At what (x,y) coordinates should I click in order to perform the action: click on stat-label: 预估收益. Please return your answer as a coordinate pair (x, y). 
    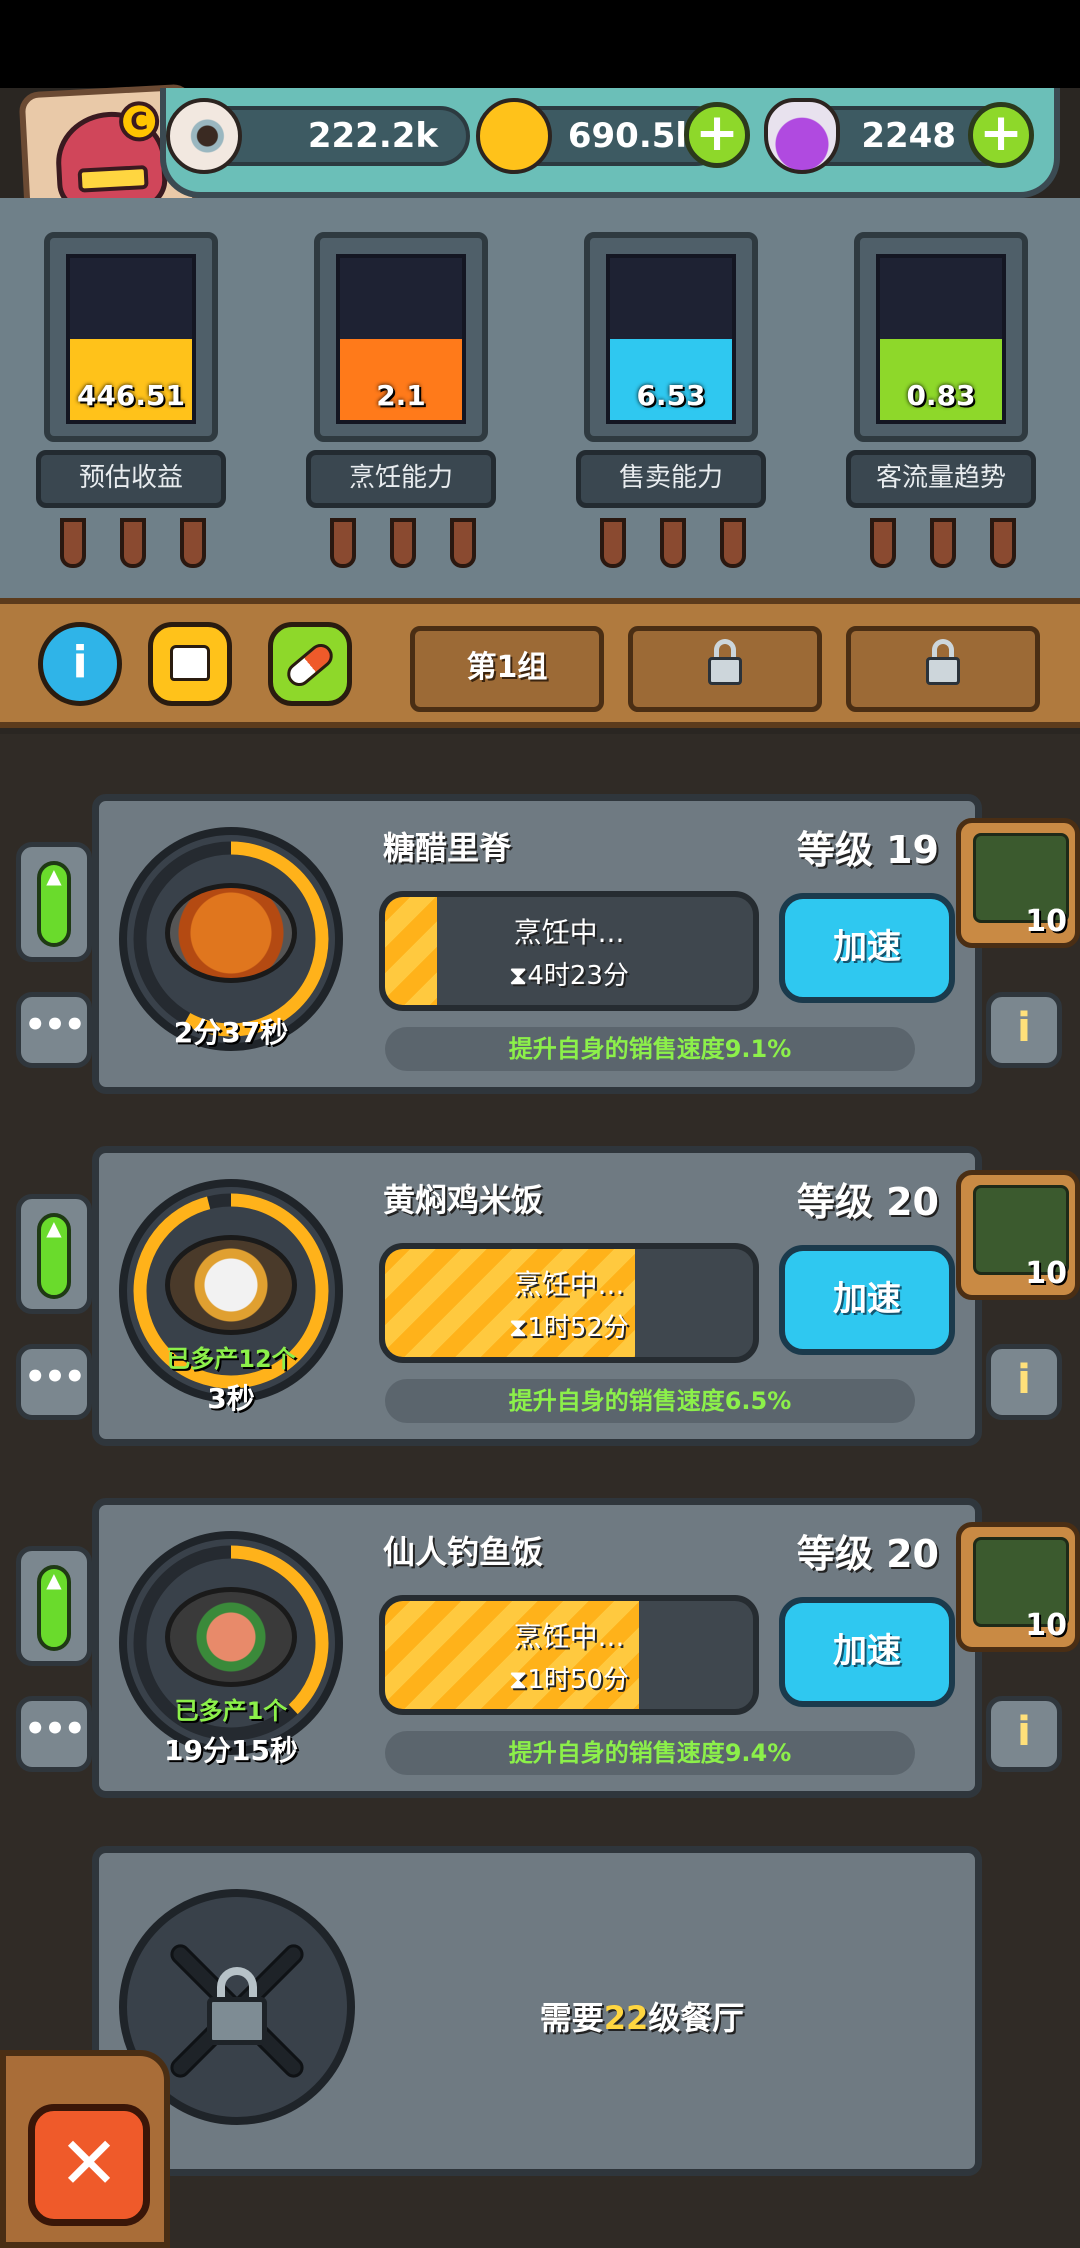
    Looking at the image, I should click on (131, 479).